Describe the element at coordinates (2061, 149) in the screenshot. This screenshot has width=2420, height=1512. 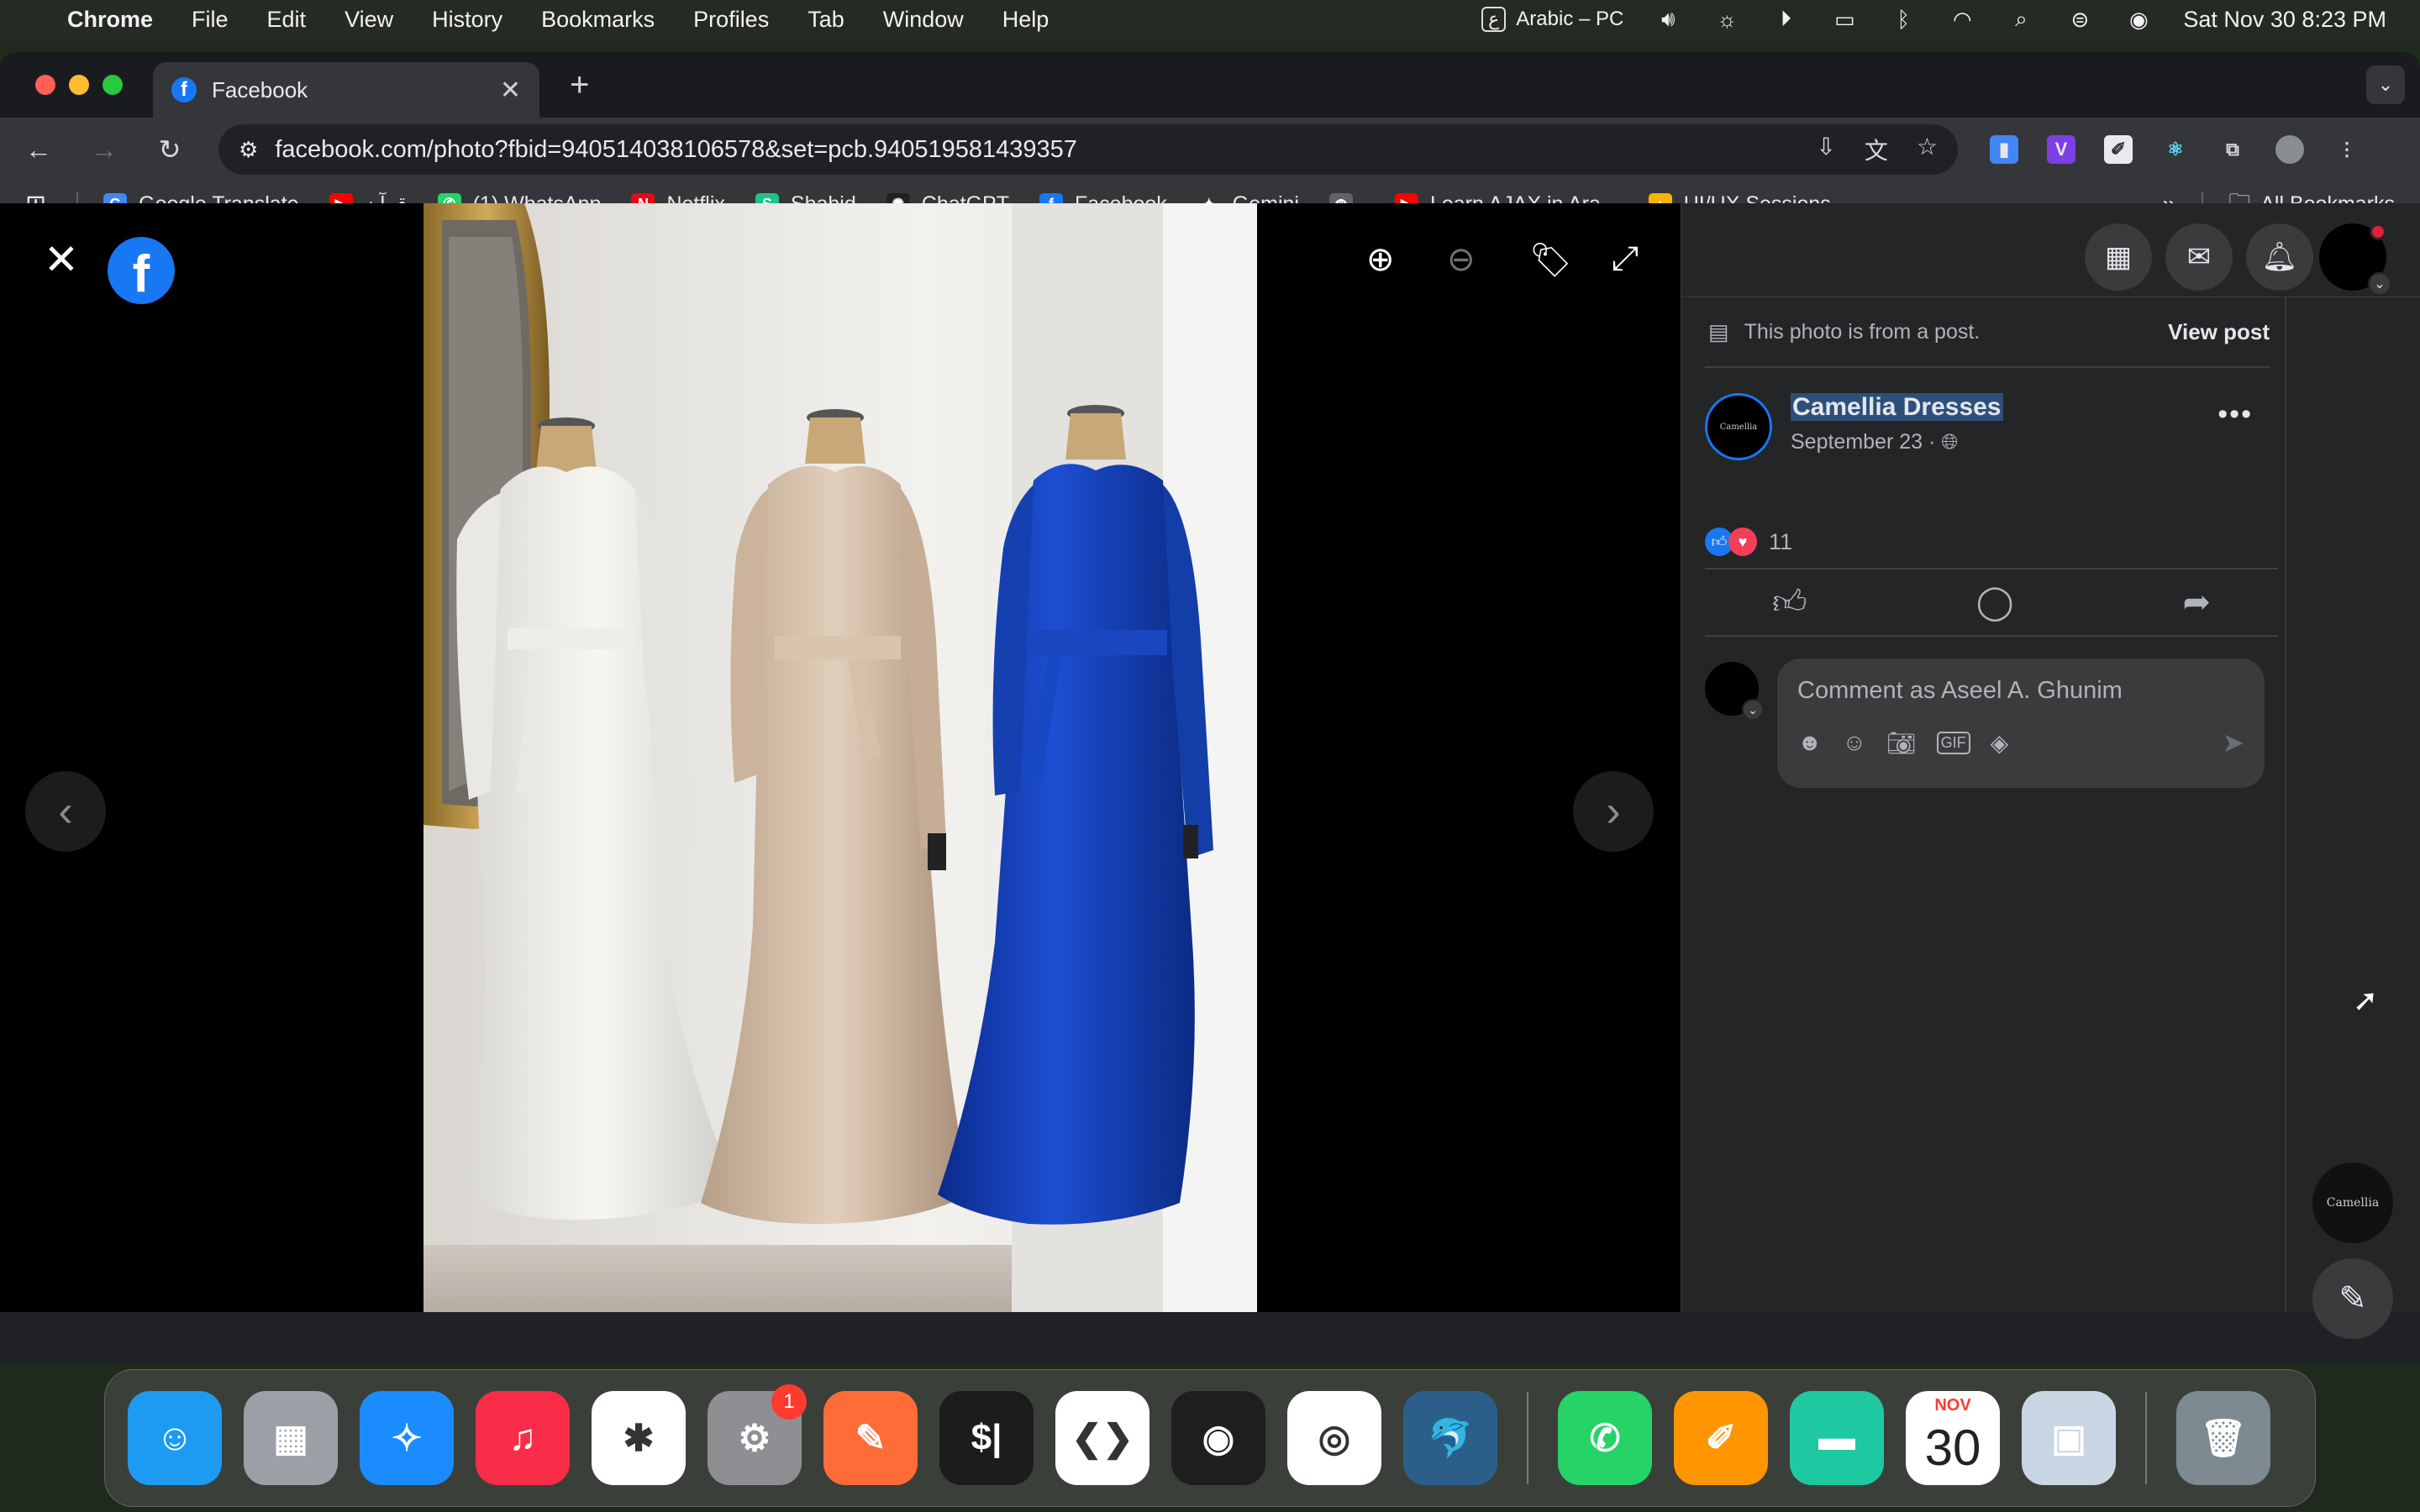
I see `extension-v-icon: V` at that location.